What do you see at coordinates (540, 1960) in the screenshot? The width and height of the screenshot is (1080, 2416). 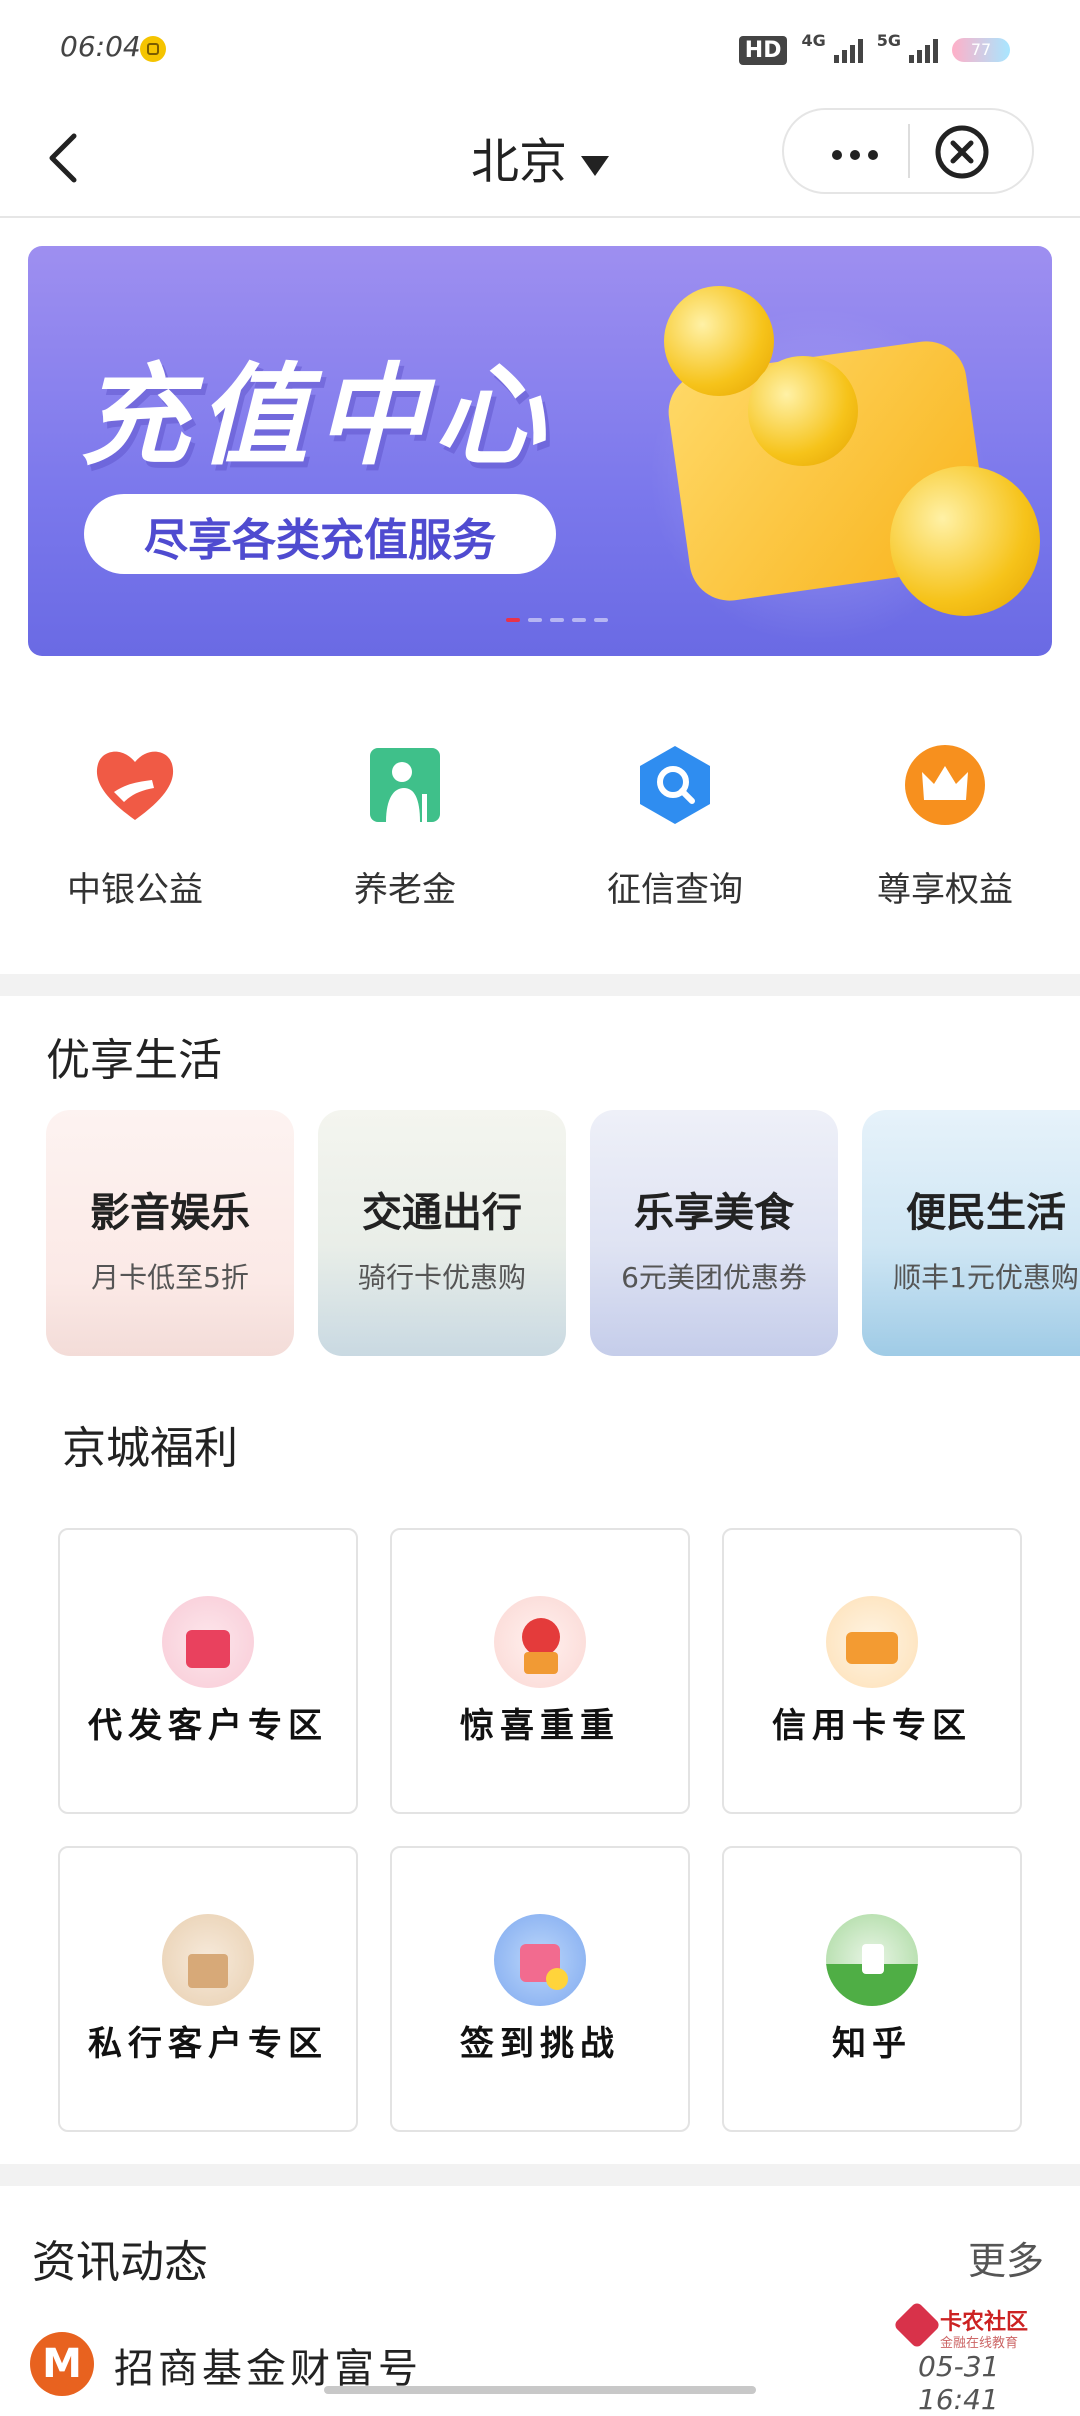 I see `calendar-checkin-icon` at bounding box center [540, 1960].